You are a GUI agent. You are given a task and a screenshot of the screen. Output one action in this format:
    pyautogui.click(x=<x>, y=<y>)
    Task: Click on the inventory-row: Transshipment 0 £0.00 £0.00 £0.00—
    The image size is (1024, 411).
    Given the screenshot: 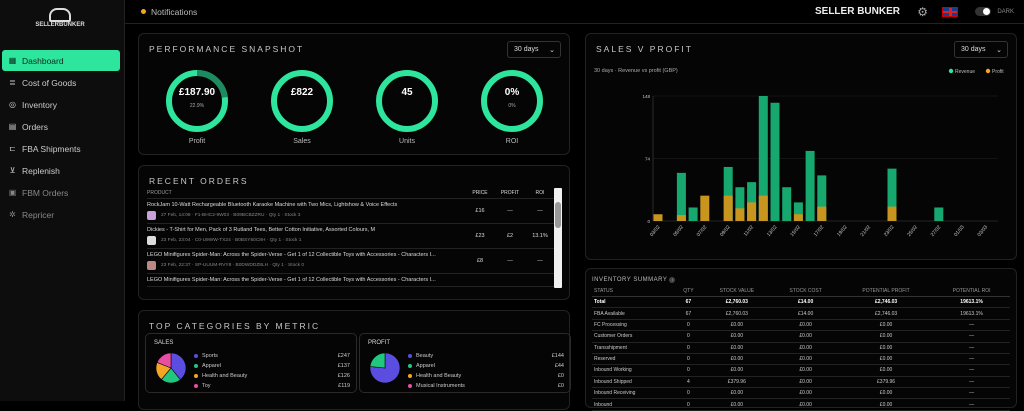 What is the action you would take?
    pyautogui.click(x=801, y=348)
    